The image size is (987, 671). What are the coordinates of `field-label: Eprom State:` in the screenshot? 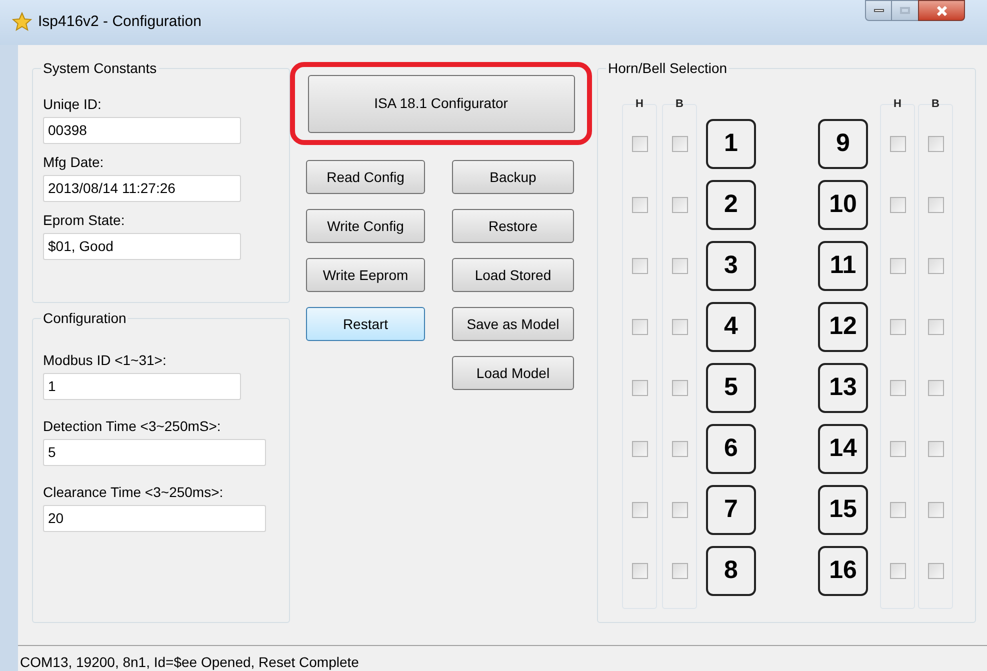 It's located at (84, 220).